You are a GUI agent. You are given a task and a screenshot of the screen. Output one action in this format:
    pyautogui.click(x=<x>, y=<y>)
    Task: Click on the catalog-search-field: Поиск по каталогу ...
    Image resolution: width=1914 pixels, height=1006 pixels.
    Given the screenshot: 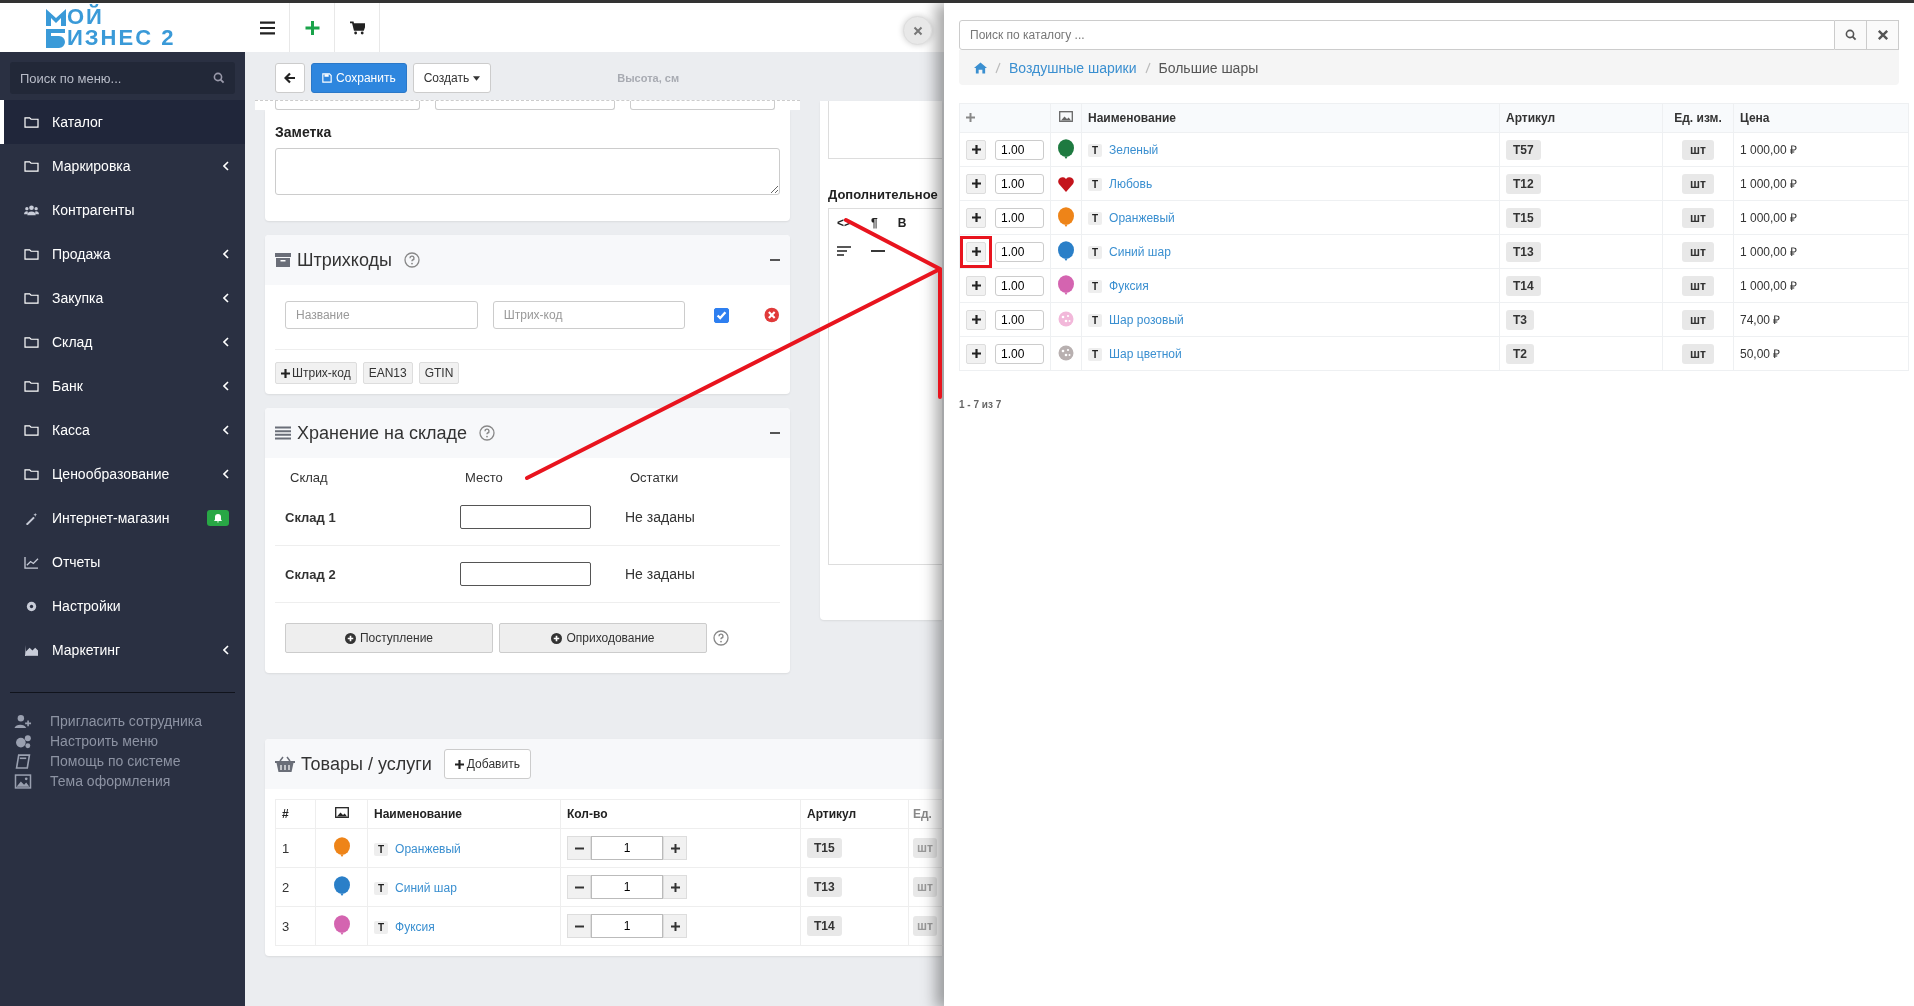 What is the action you would take?
    pyautogui.click(x=1397, y=35)
    